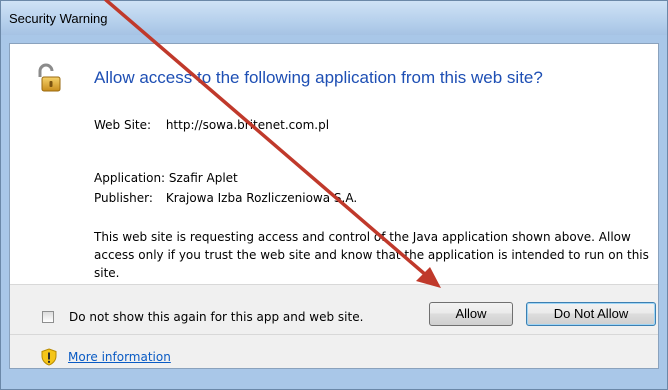 This screenshot has width=668, height=390. What do you see at coordinates (119, 357) in the screenshot?
I see `more-information-link: More information` at bounding box center [119, 357].